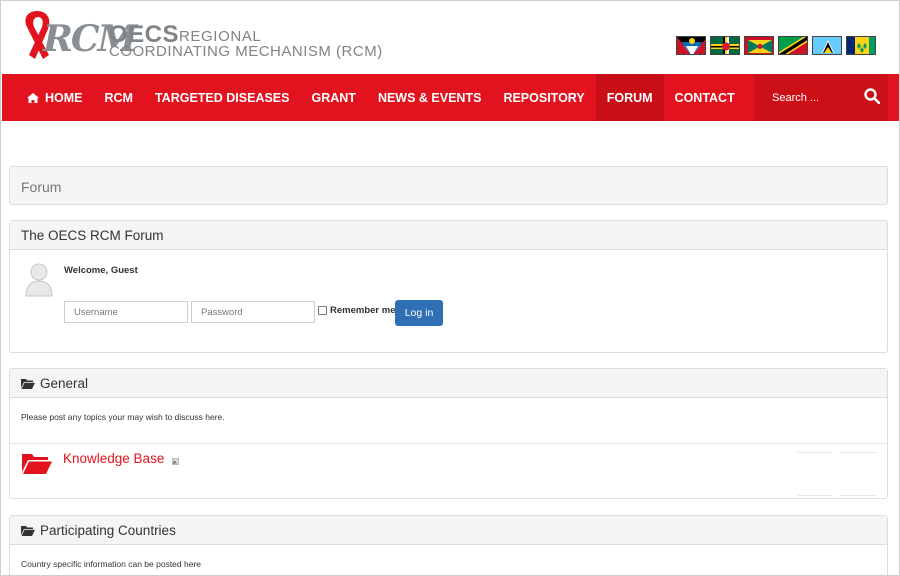 This screenshot has height=576, width=900. I want to click on nav-label-forum: FORUM, so click(629, 97).